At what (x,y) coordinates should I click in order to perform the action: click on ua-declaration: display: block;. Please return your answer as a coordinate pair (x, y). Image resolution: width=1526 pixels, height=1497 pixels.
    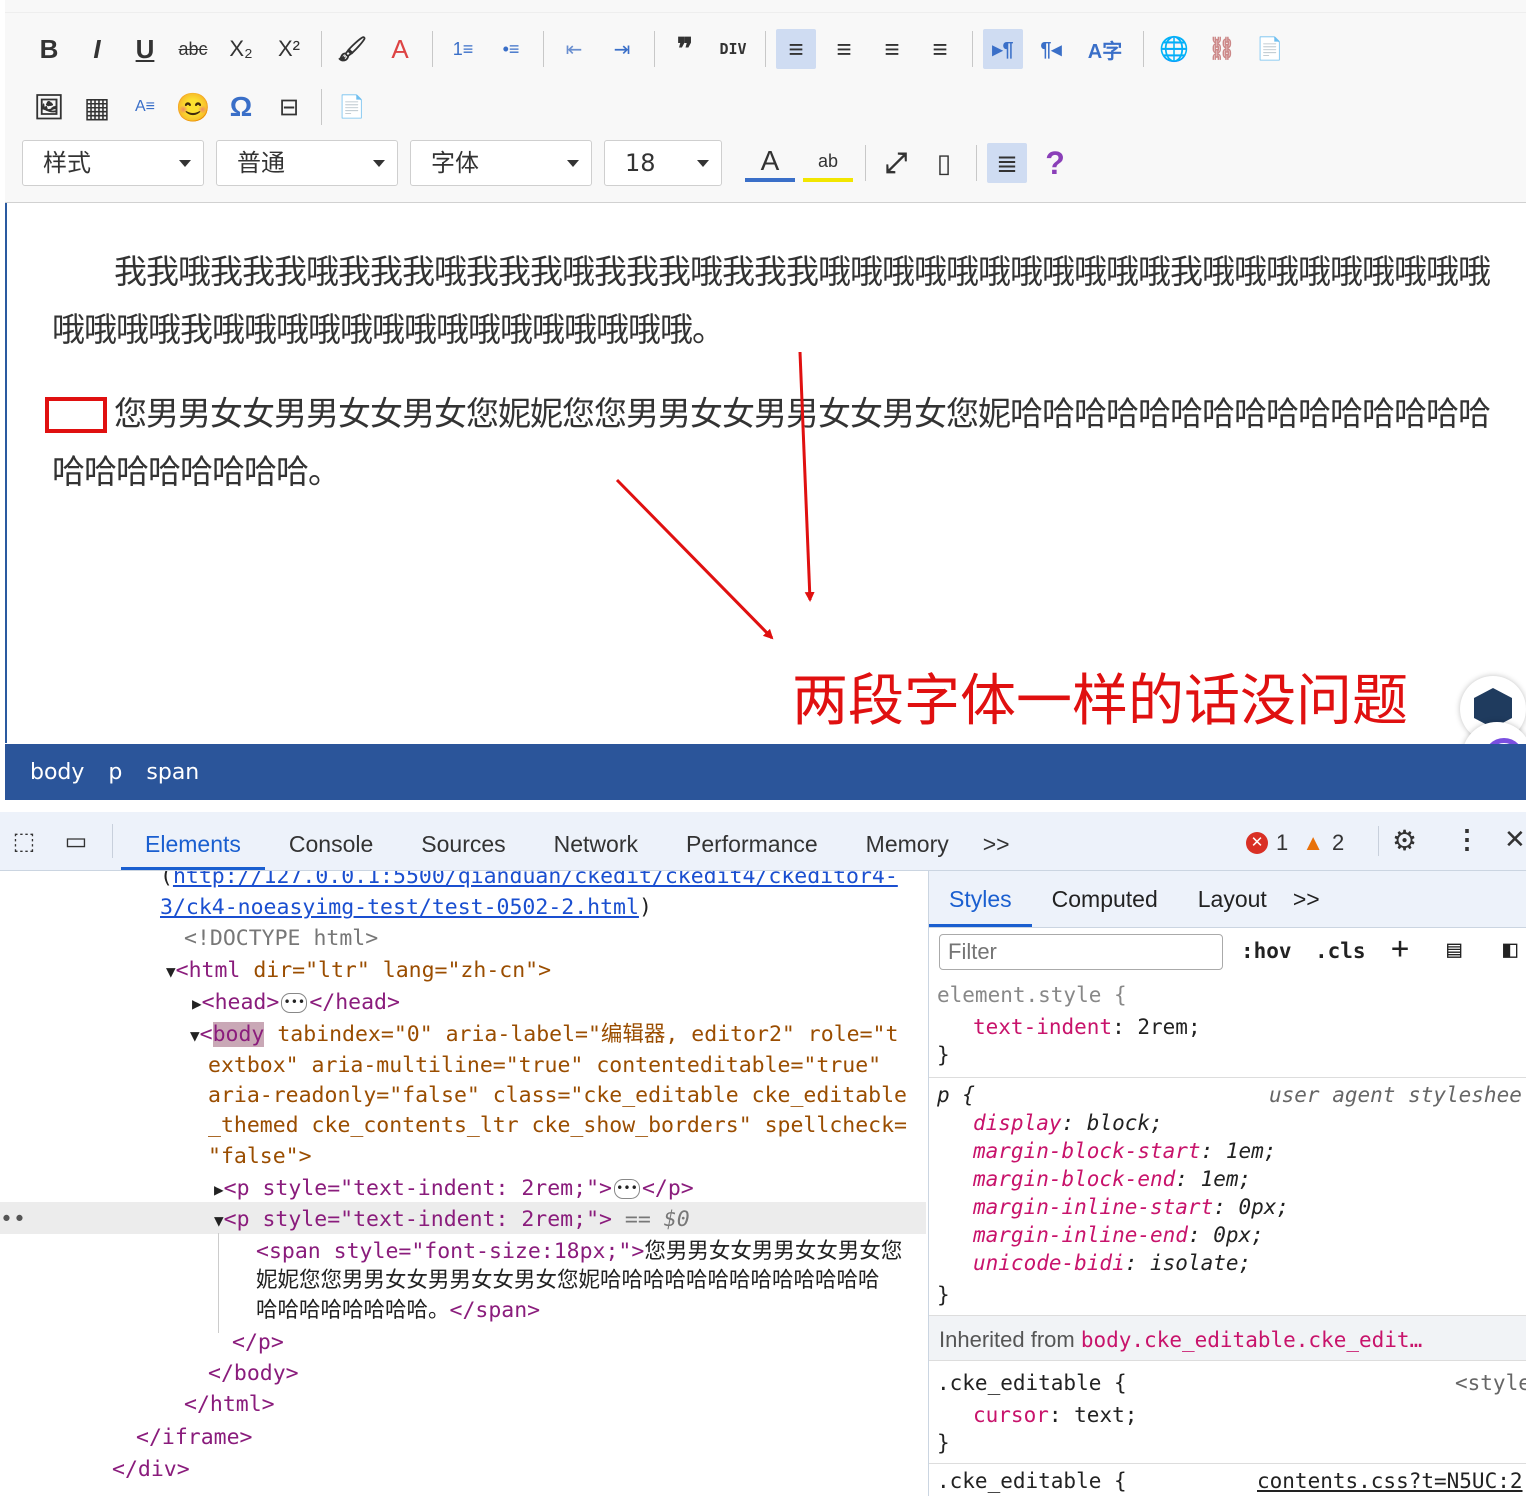
    Looking at the image, I should click on (1068, 1123).